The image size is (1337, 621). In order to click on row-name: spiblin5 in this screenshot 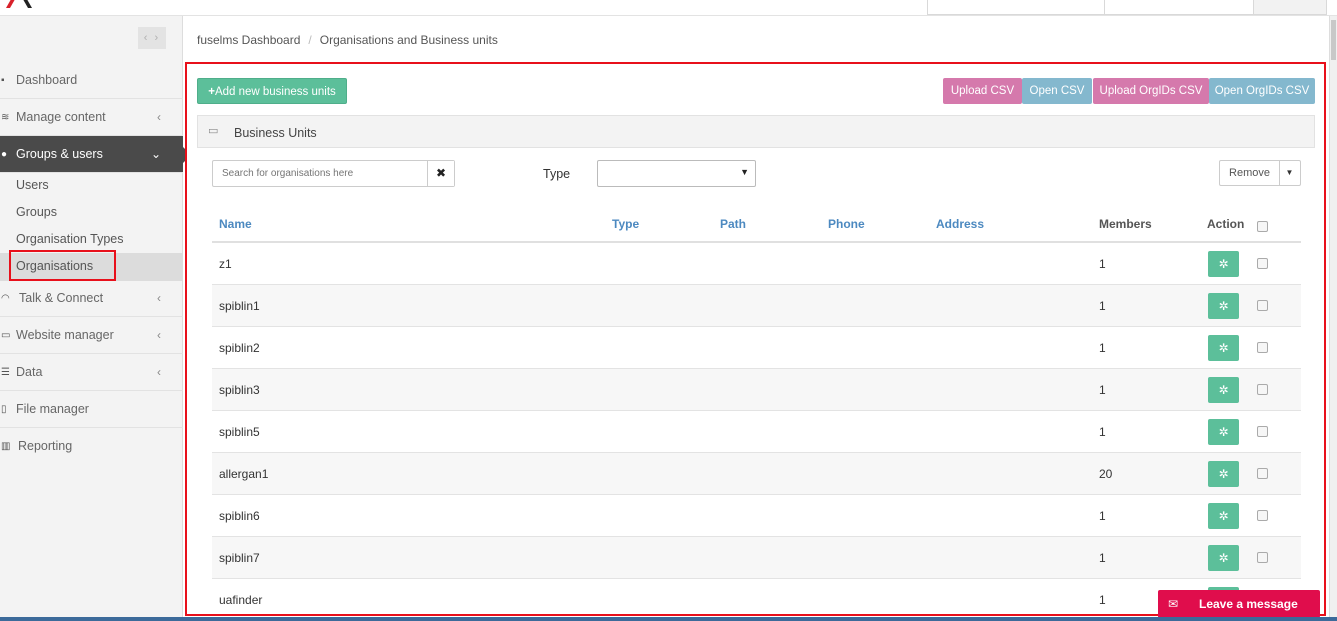, I will do `click(239, 432)`.